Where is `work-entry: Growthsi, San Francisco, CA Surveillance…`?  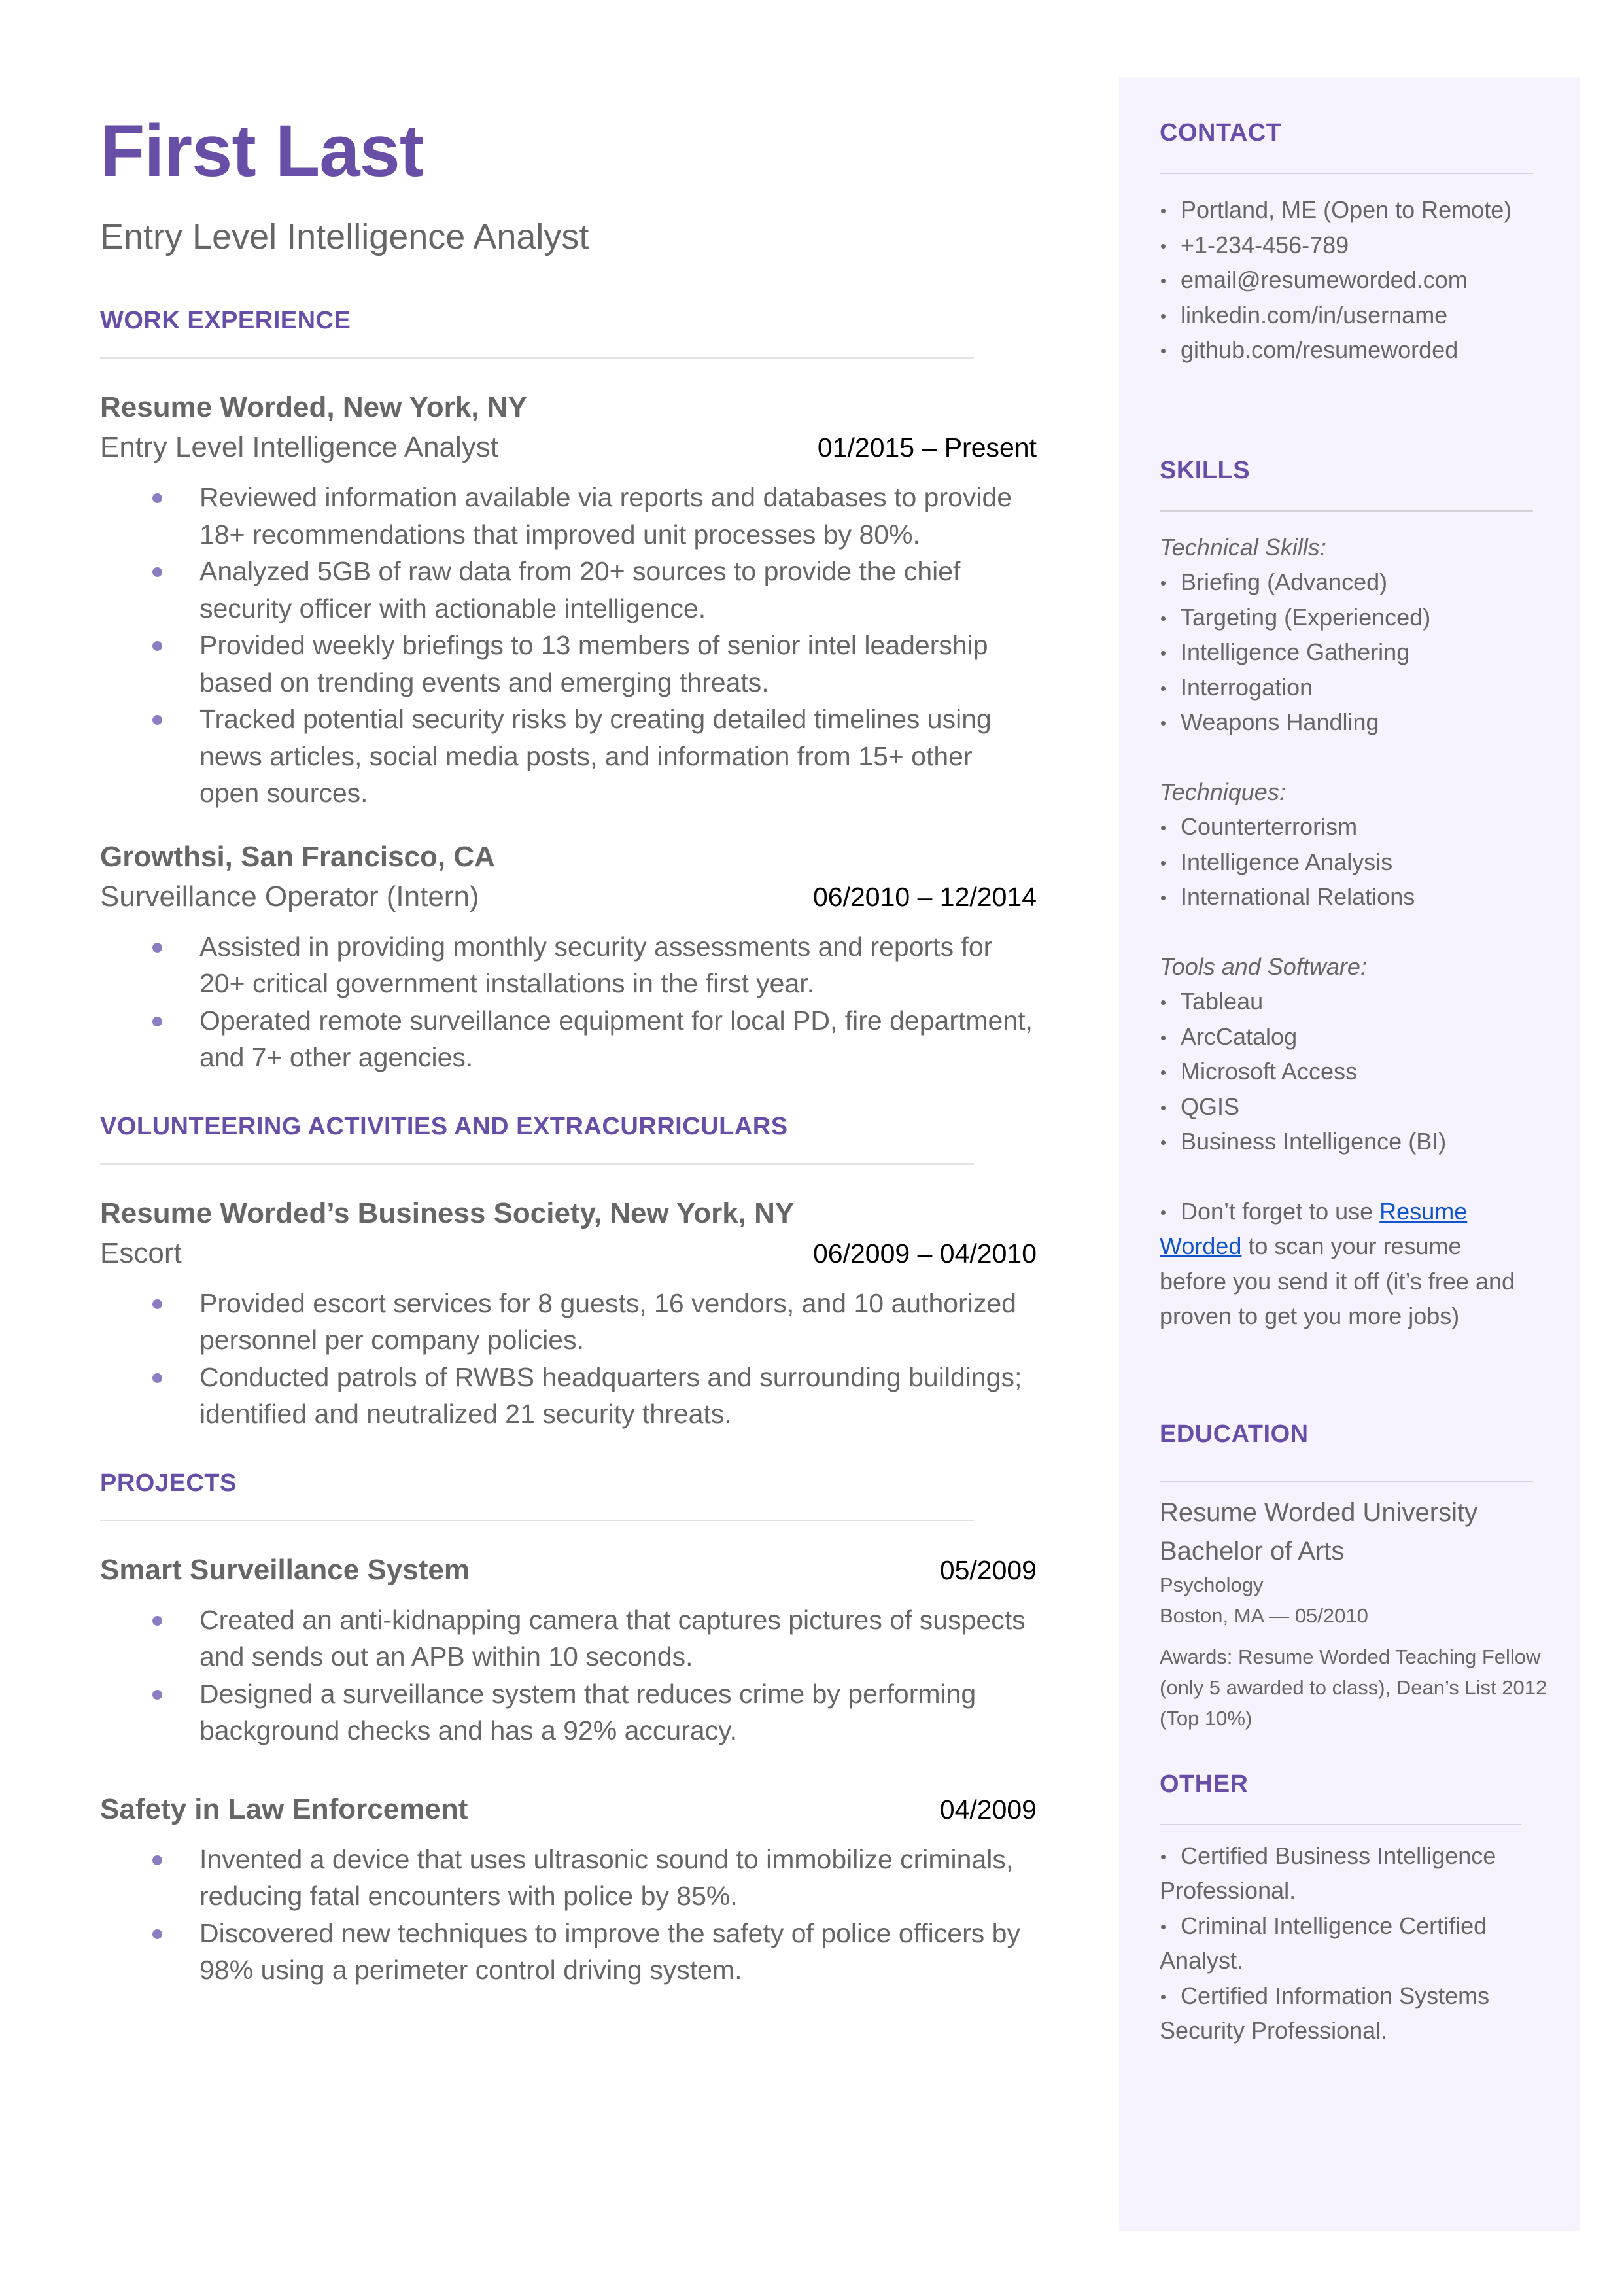
work-entry: Growthsi, San Francisco, CA Surveillance… is located at coordinates (568, 958).